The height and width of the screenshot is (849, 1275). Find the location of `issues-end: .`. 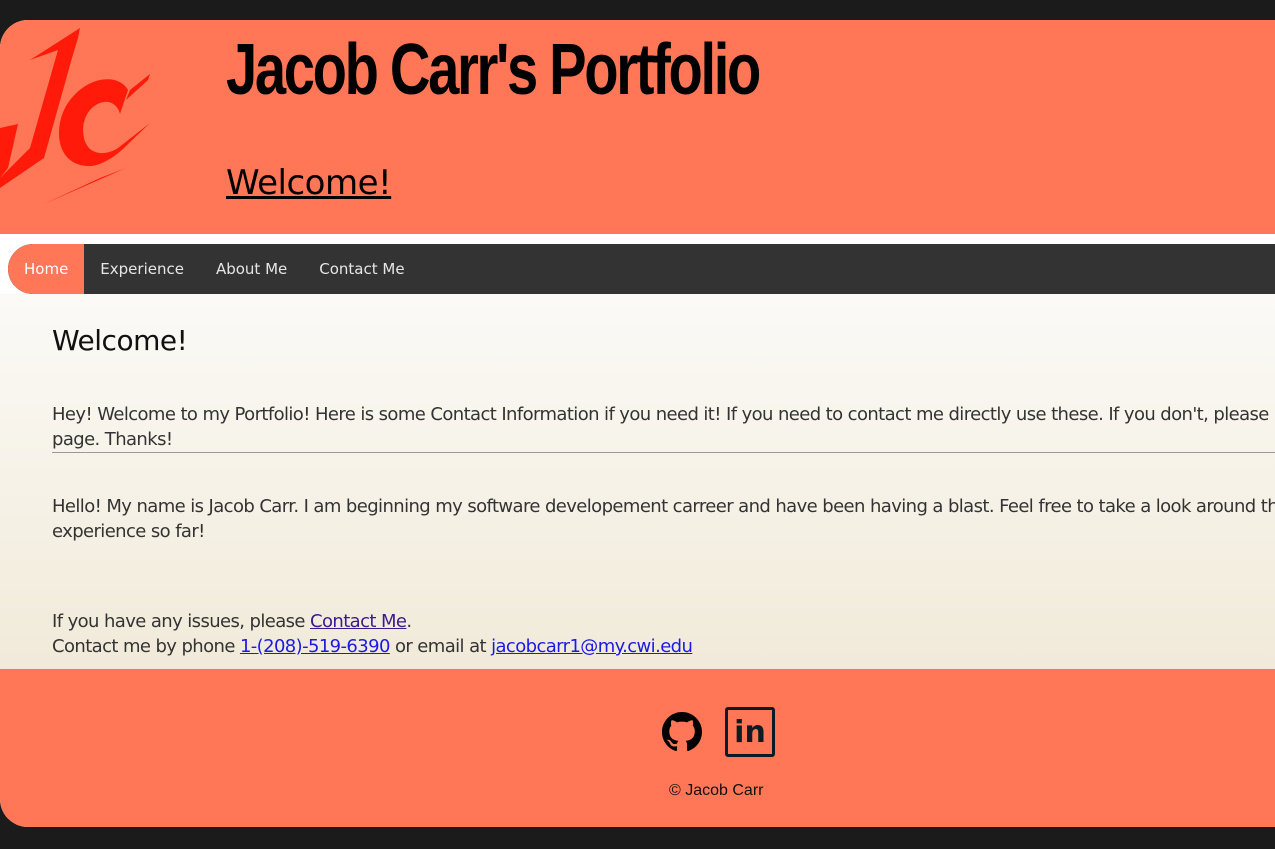

issues-end: . is located at coordinates (409, 621).